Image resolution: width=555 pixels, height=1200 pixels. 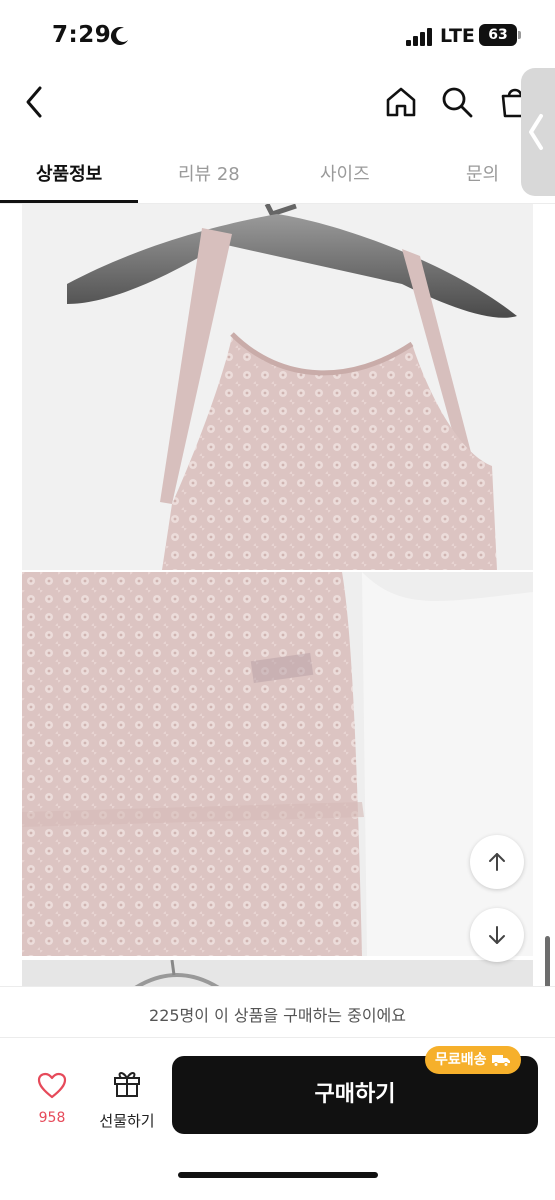 I want to click on battery-tip, so click(x=519, y=35).